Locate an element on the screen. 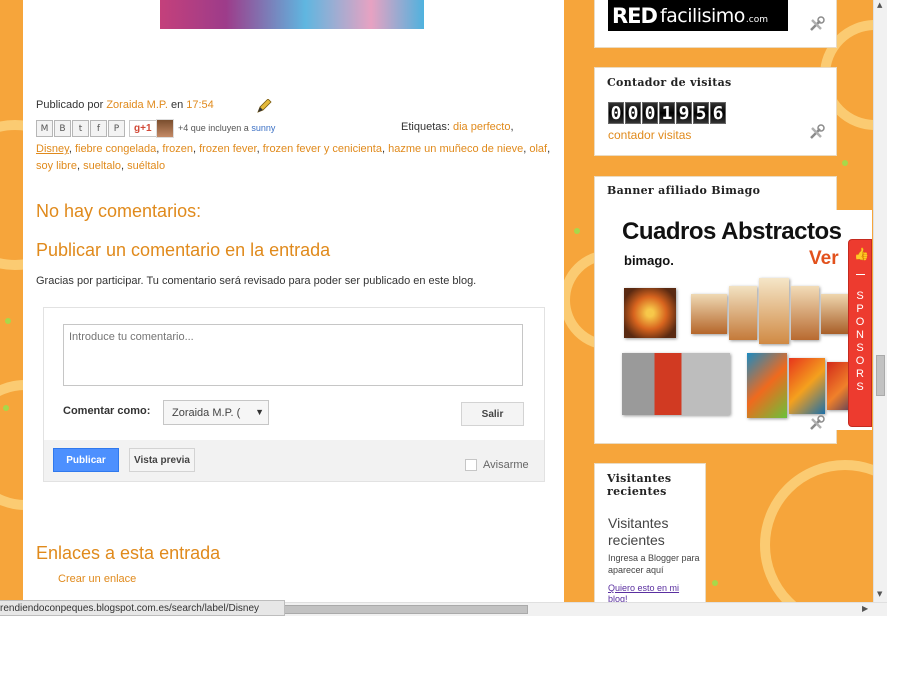 Image resolution: width=900 pixels, height=675 pixels. counter-digit: 6 is located at coordinates (718, 113).